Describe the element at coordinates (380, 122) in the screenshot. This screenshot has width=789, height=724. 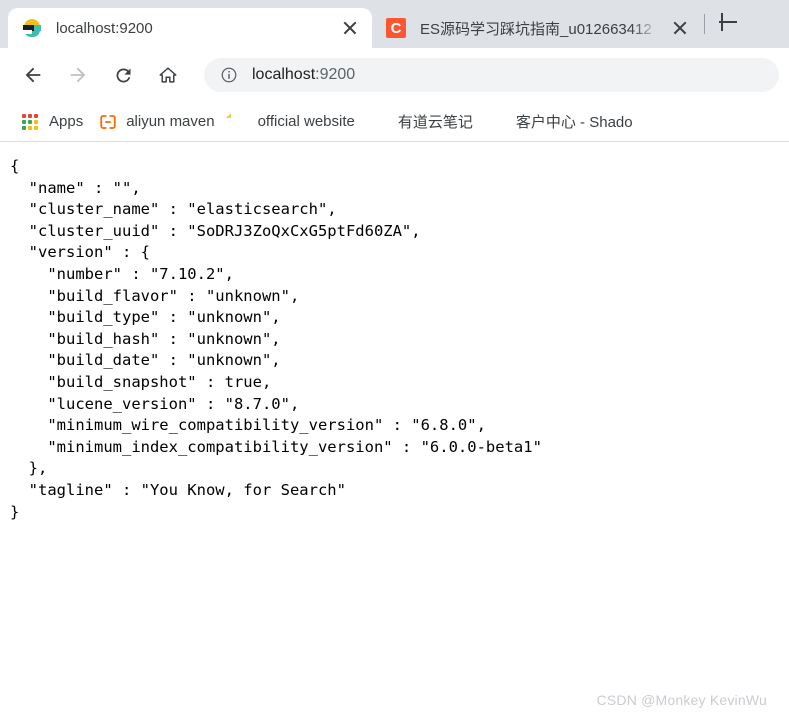
I see `youdao-note-icon` at that location.